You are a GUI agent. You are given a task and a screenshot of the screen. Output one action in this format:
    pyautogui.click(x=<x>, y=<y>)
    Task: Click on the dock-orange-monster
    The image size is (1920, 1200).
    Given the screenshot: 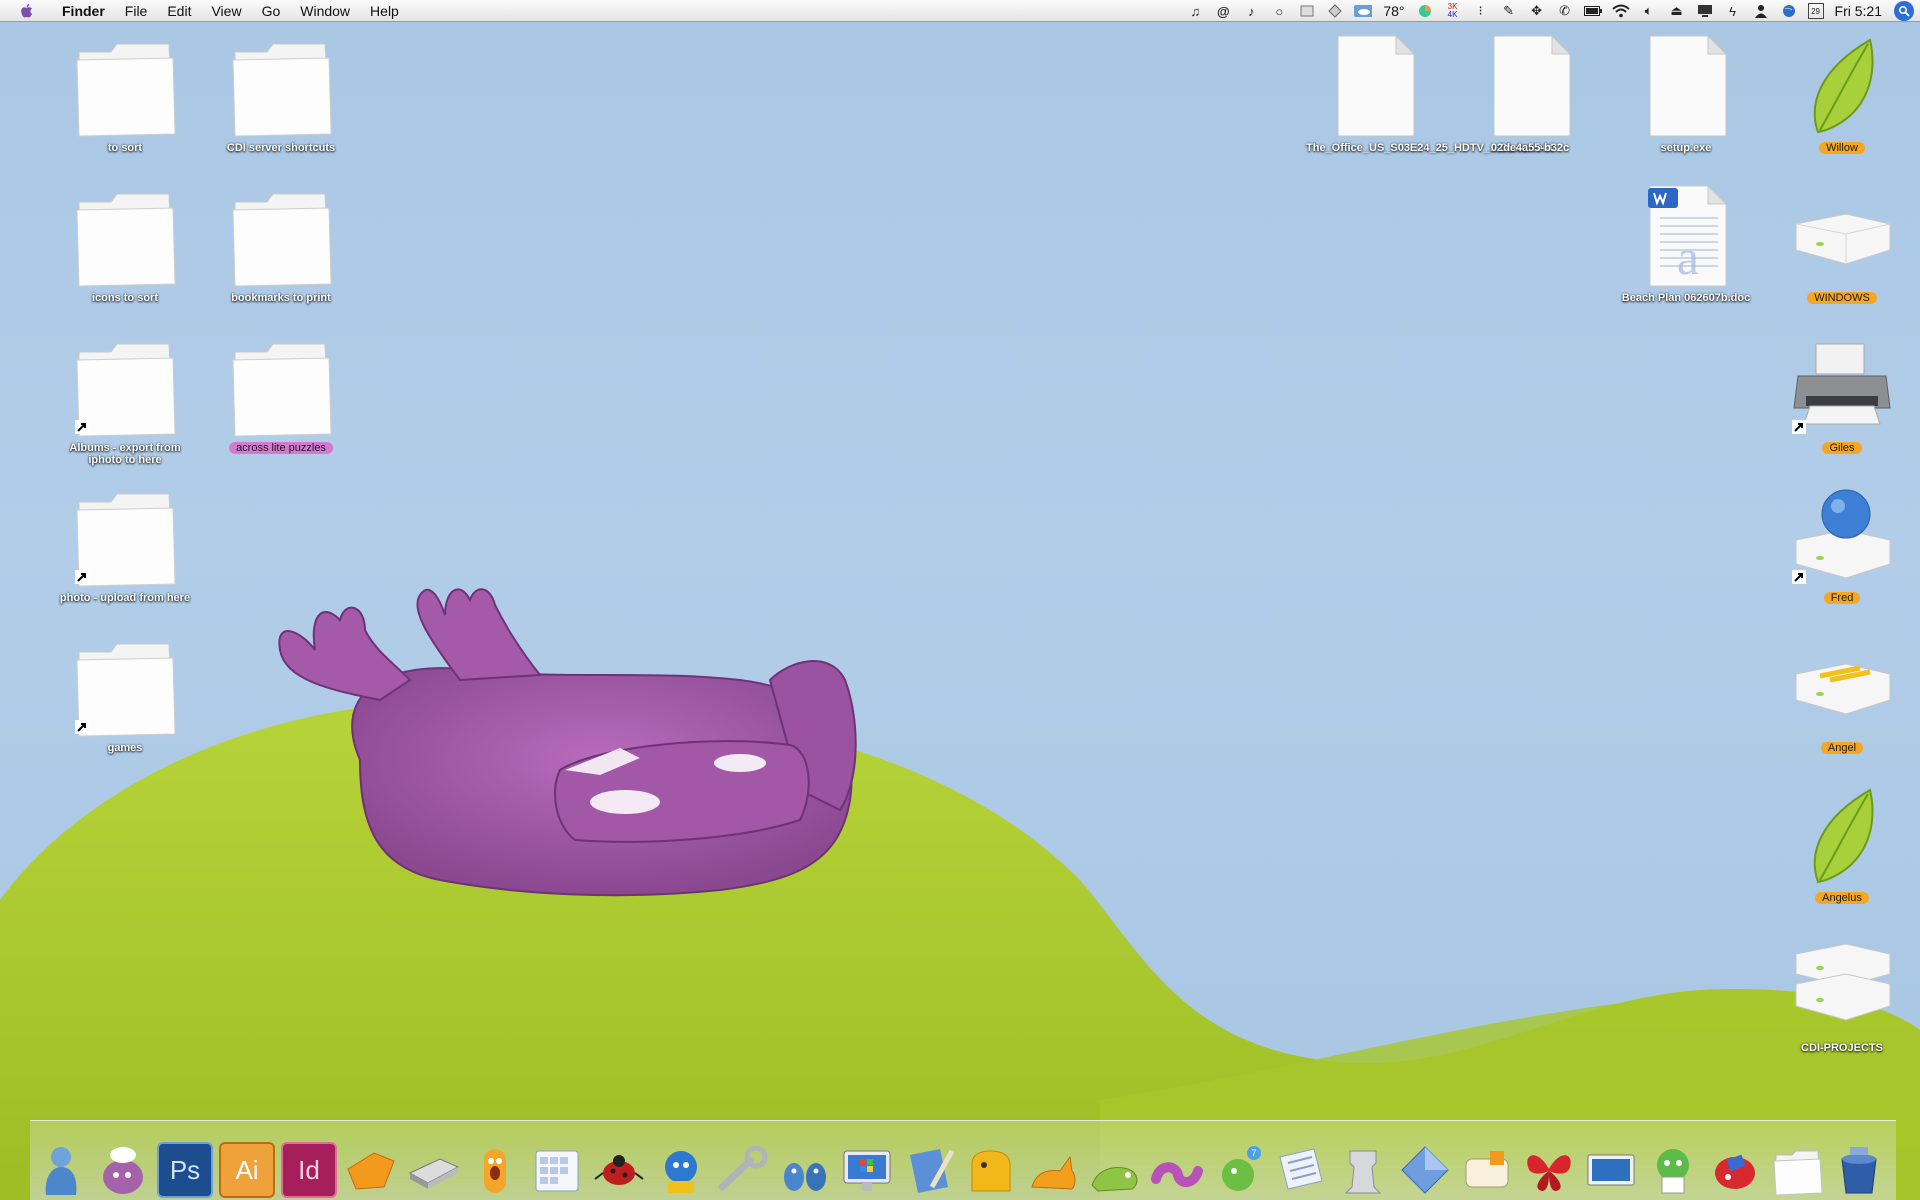 What is the action you would take?
    pyautogui.click(x=495, y=1169)
    